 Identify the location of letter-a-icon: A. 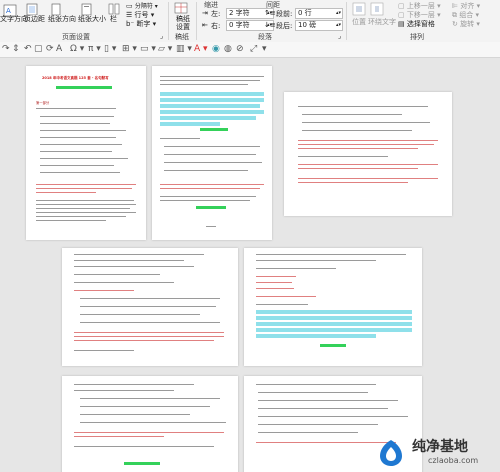
(59, 49).